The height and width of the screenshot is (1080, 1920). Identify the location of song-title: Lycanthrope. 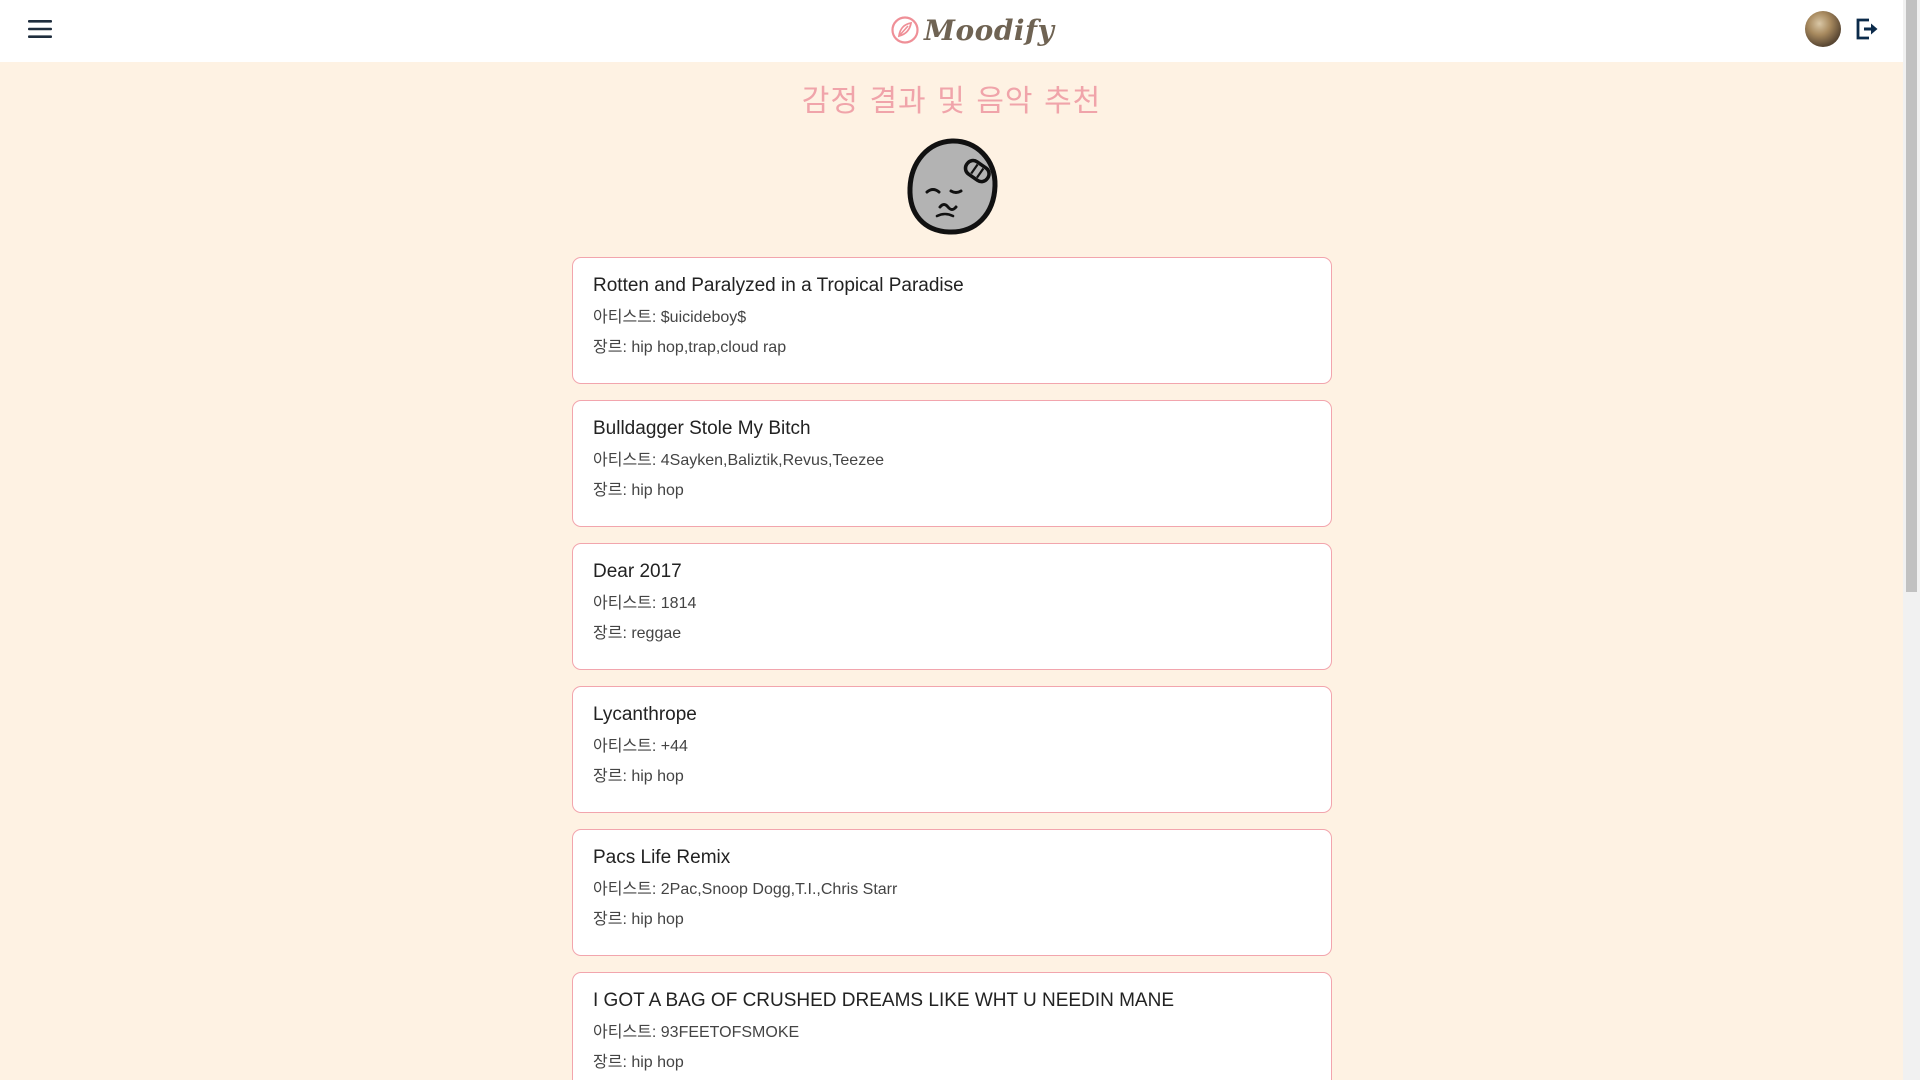
(645, 714).